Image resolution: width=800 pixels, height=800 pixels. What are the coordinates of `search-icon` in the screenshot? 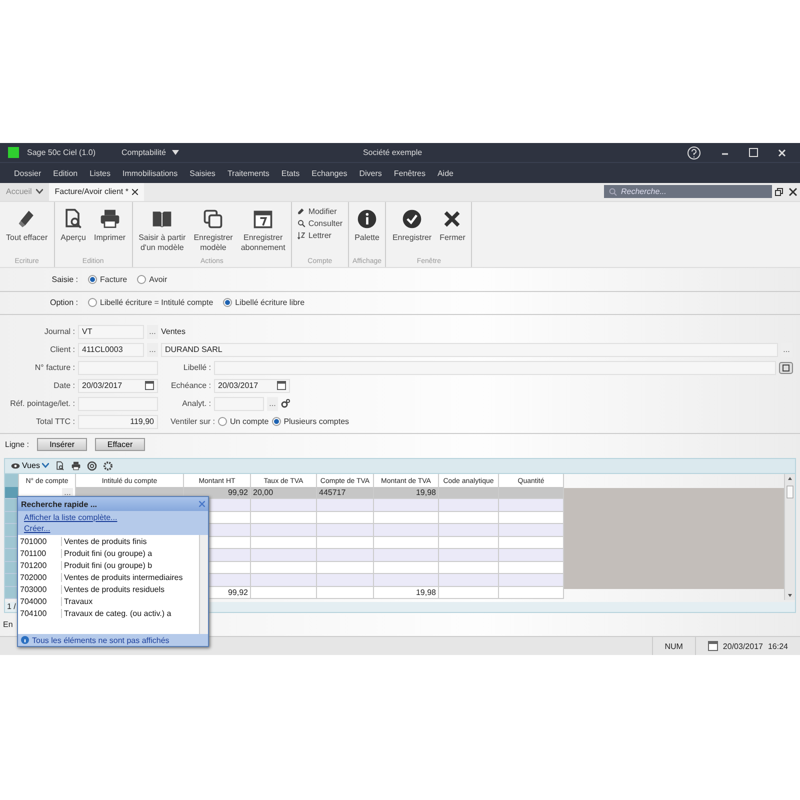 It's located at (613, 192).